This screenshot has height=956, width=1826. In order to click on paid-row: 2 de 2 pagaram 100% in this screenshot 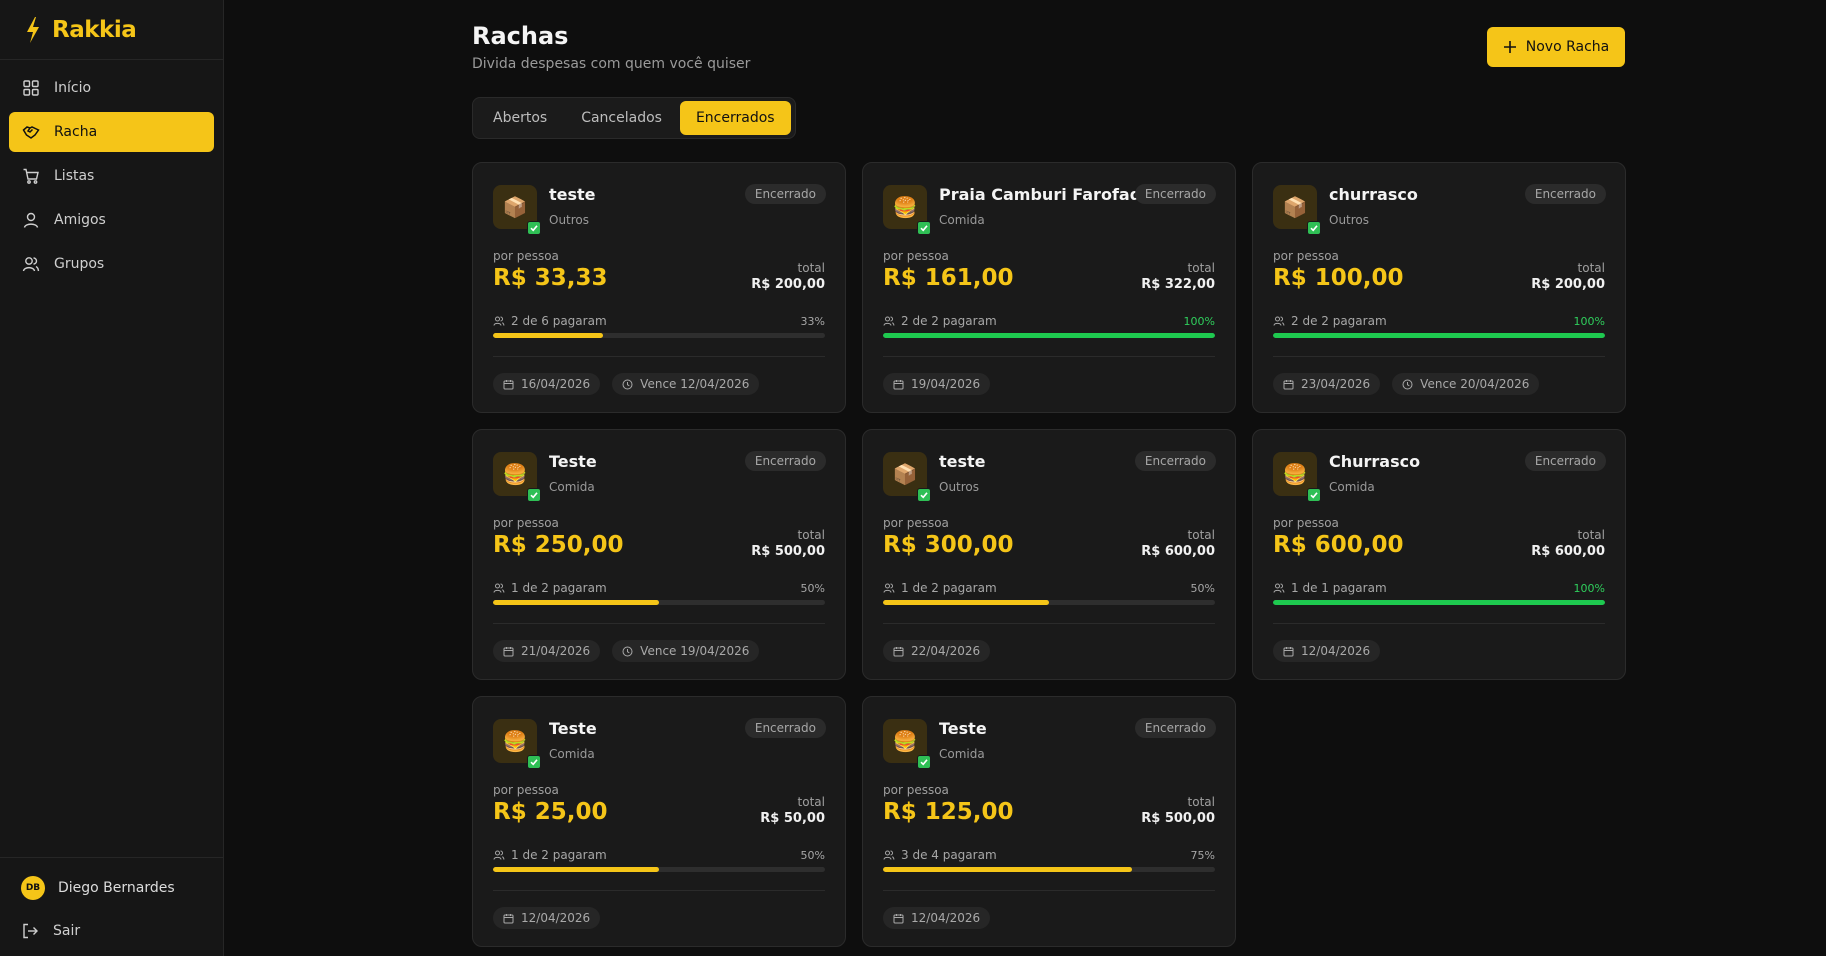, I will do `click(1439, 321)`.